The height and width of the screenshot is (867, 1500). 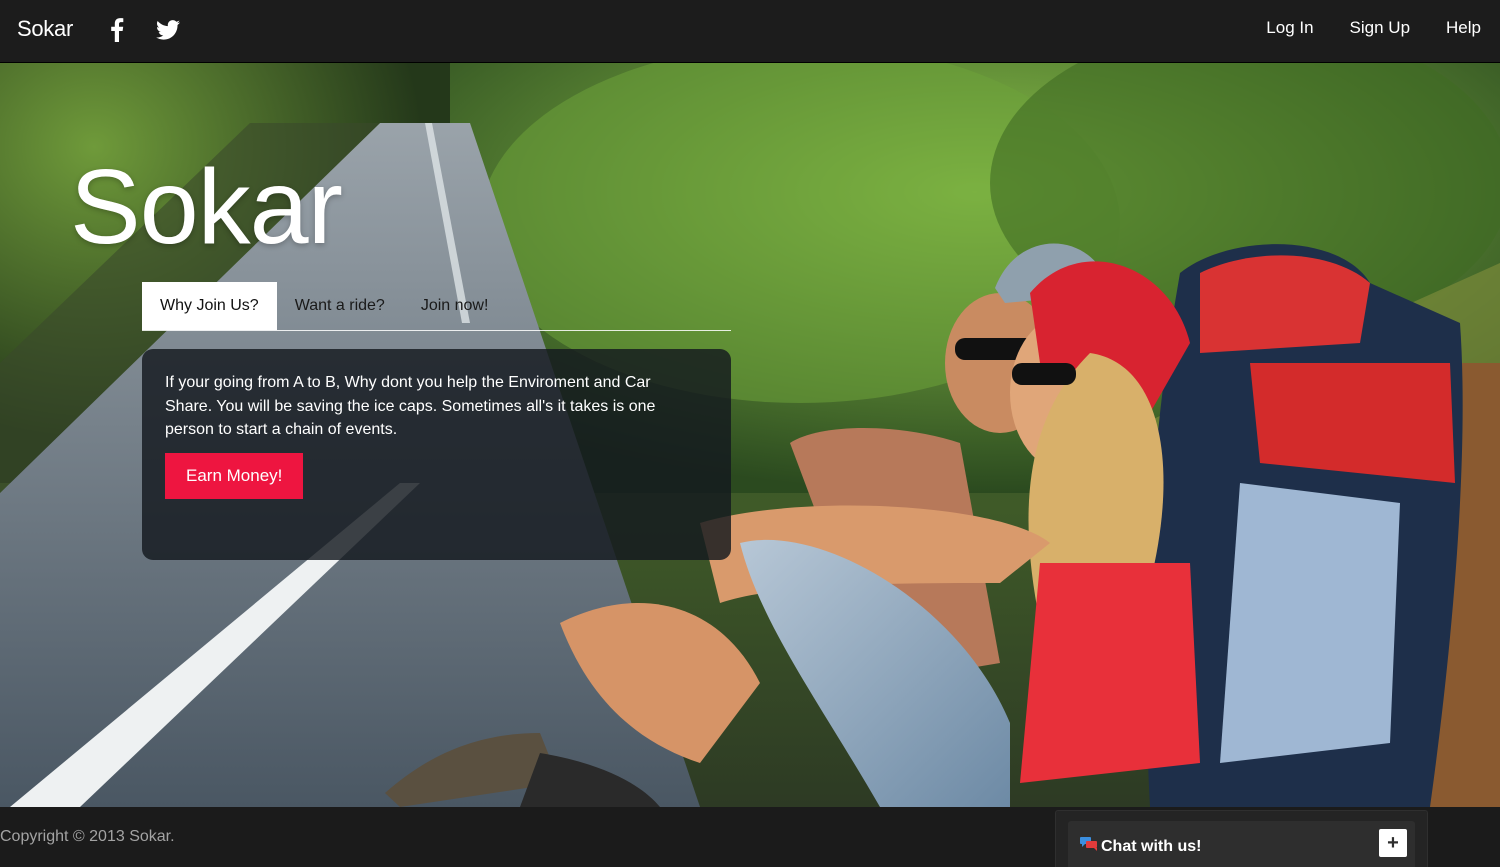 What do you see at coordinates (209, 306) in the screenshot?
I see `tab-why-join-us: Why Join Us?` at bounding box center [209, 306].